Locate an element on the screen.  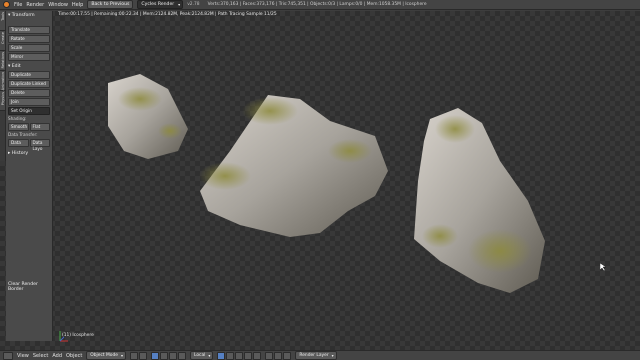
duplicate-button: Duplicate is located at coordinates (29, 75).